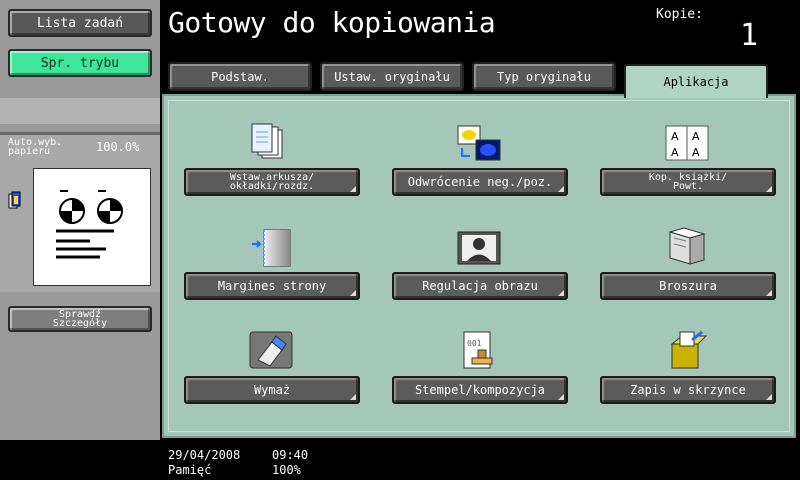 The height and width of the screenshot is (480, 800). Describe the element at coordinates (478, 350) in the screenshot. I see `stamp-icon: 001` at that location.